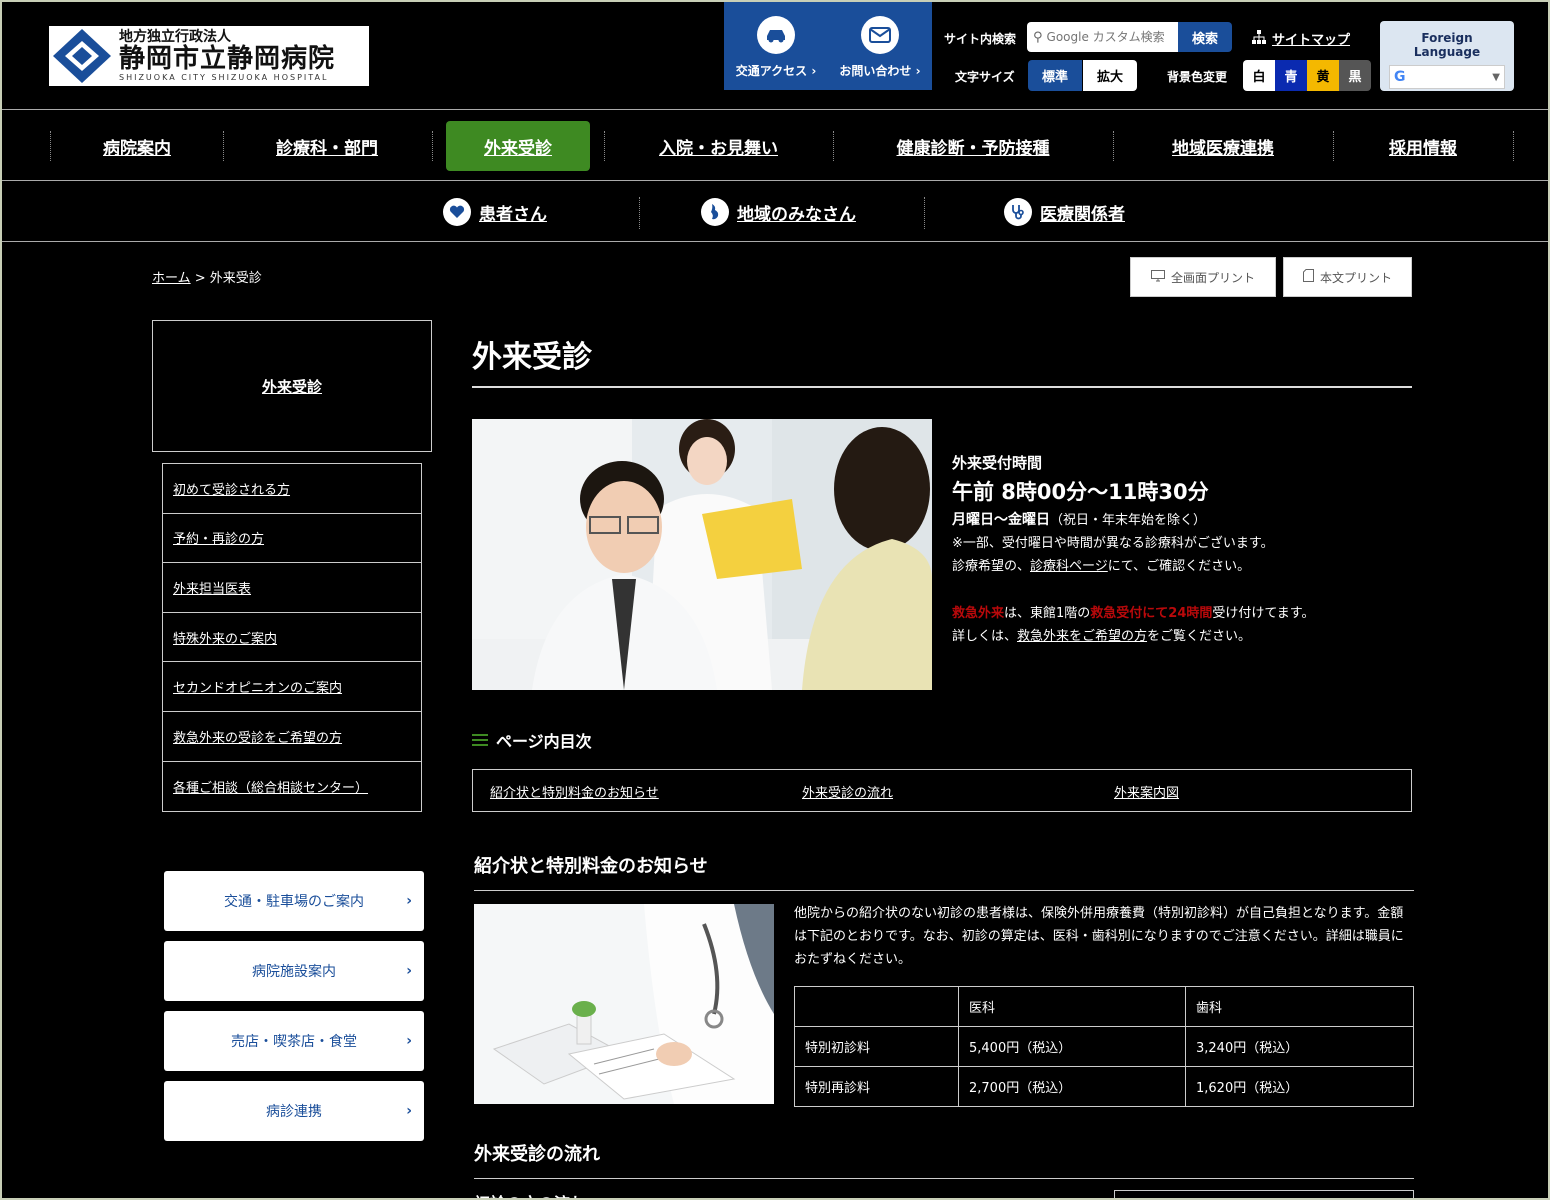  I want to click on bg-white-button: 白, so click(1259, 75).